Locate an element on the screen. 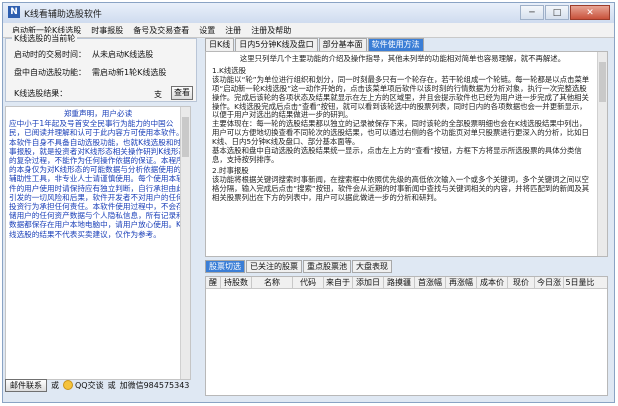 This screenshot has height=406, width=618. tab-focus-pool: 重点股票池 is located at coordinates (327, 266).